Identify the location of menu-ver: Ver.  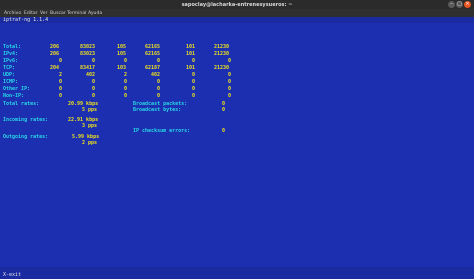
(44, 13).